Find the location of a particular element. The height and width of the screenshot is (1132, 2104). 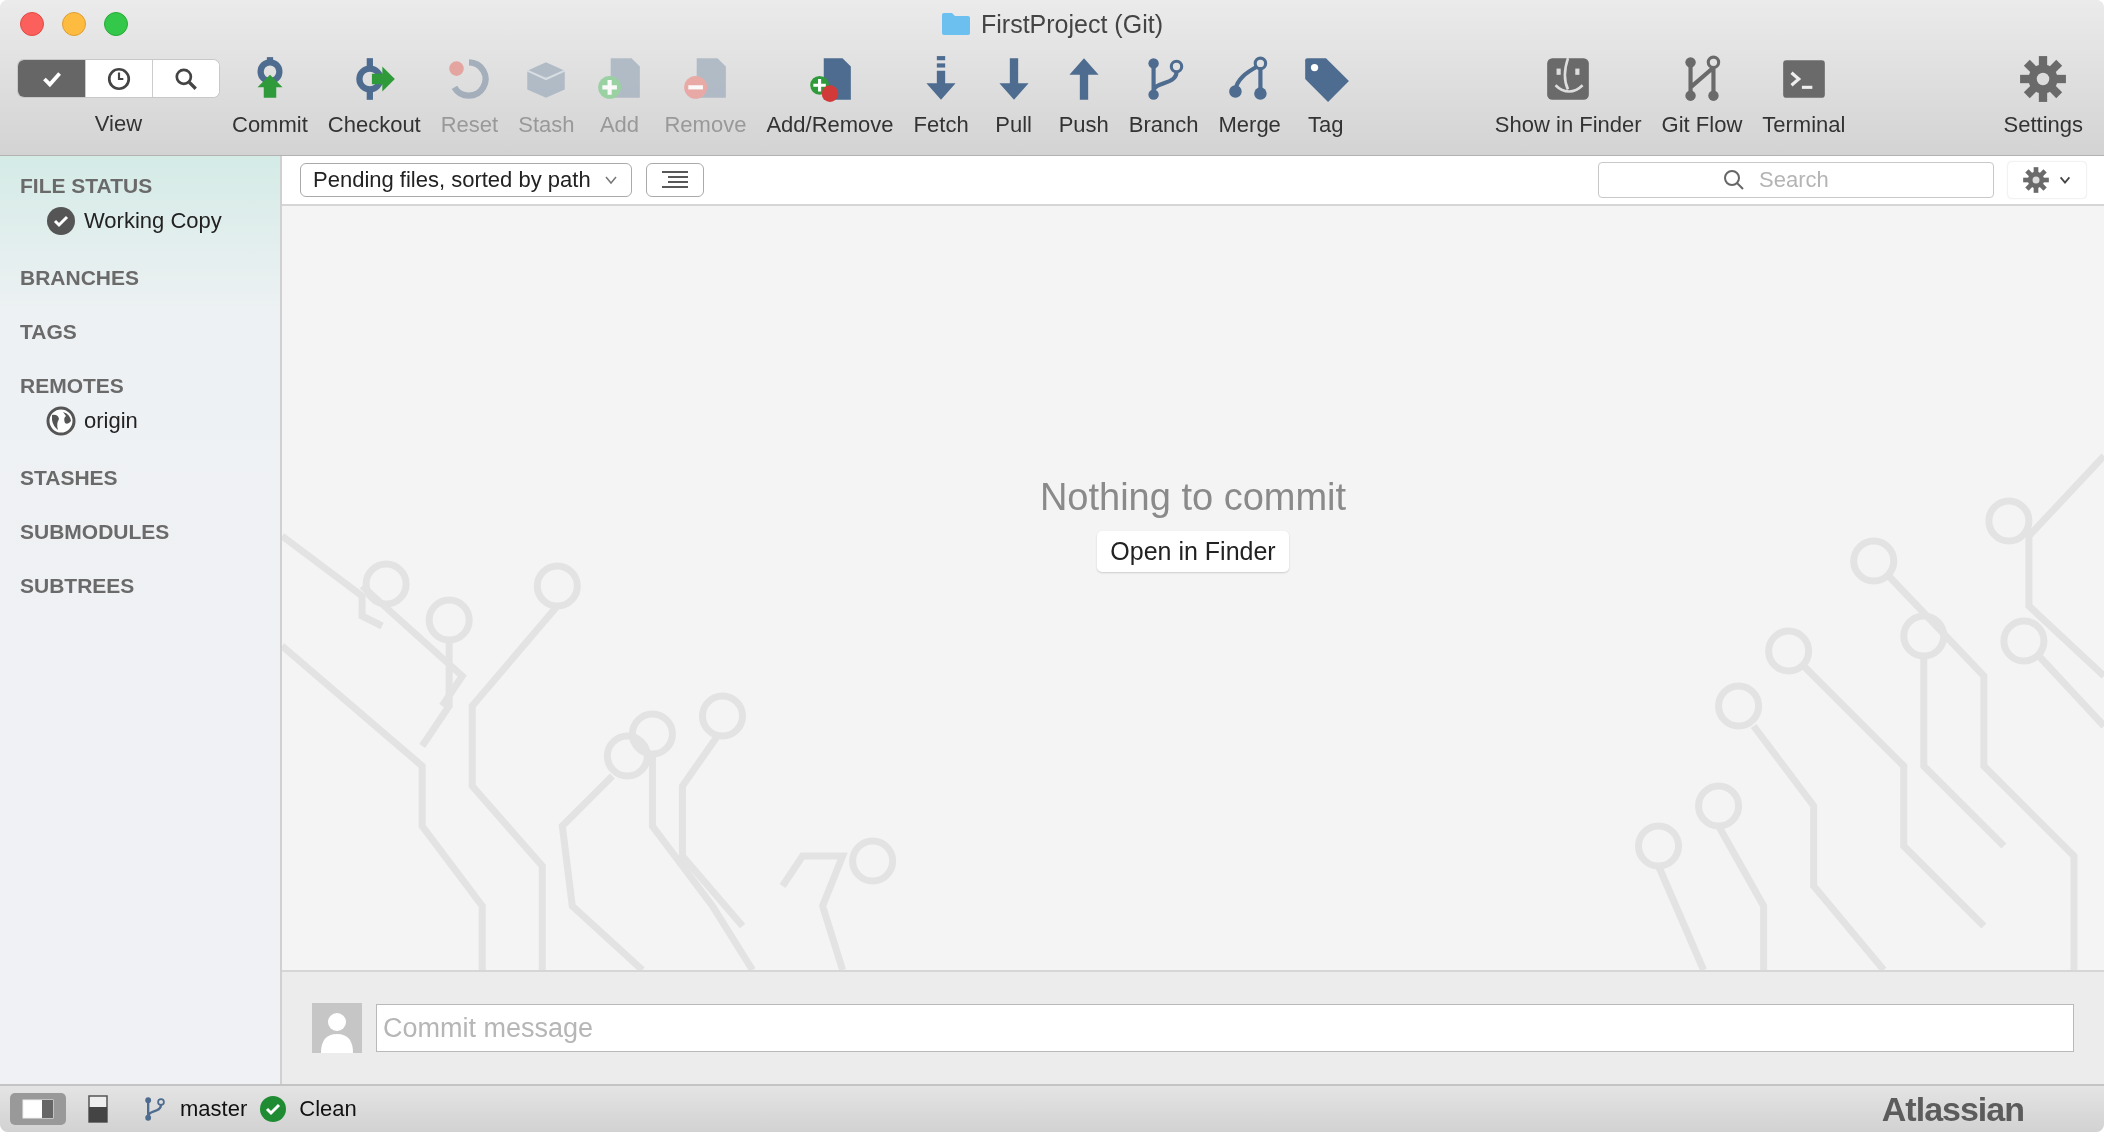

gear-icon is located at coordinates (2036, 180).